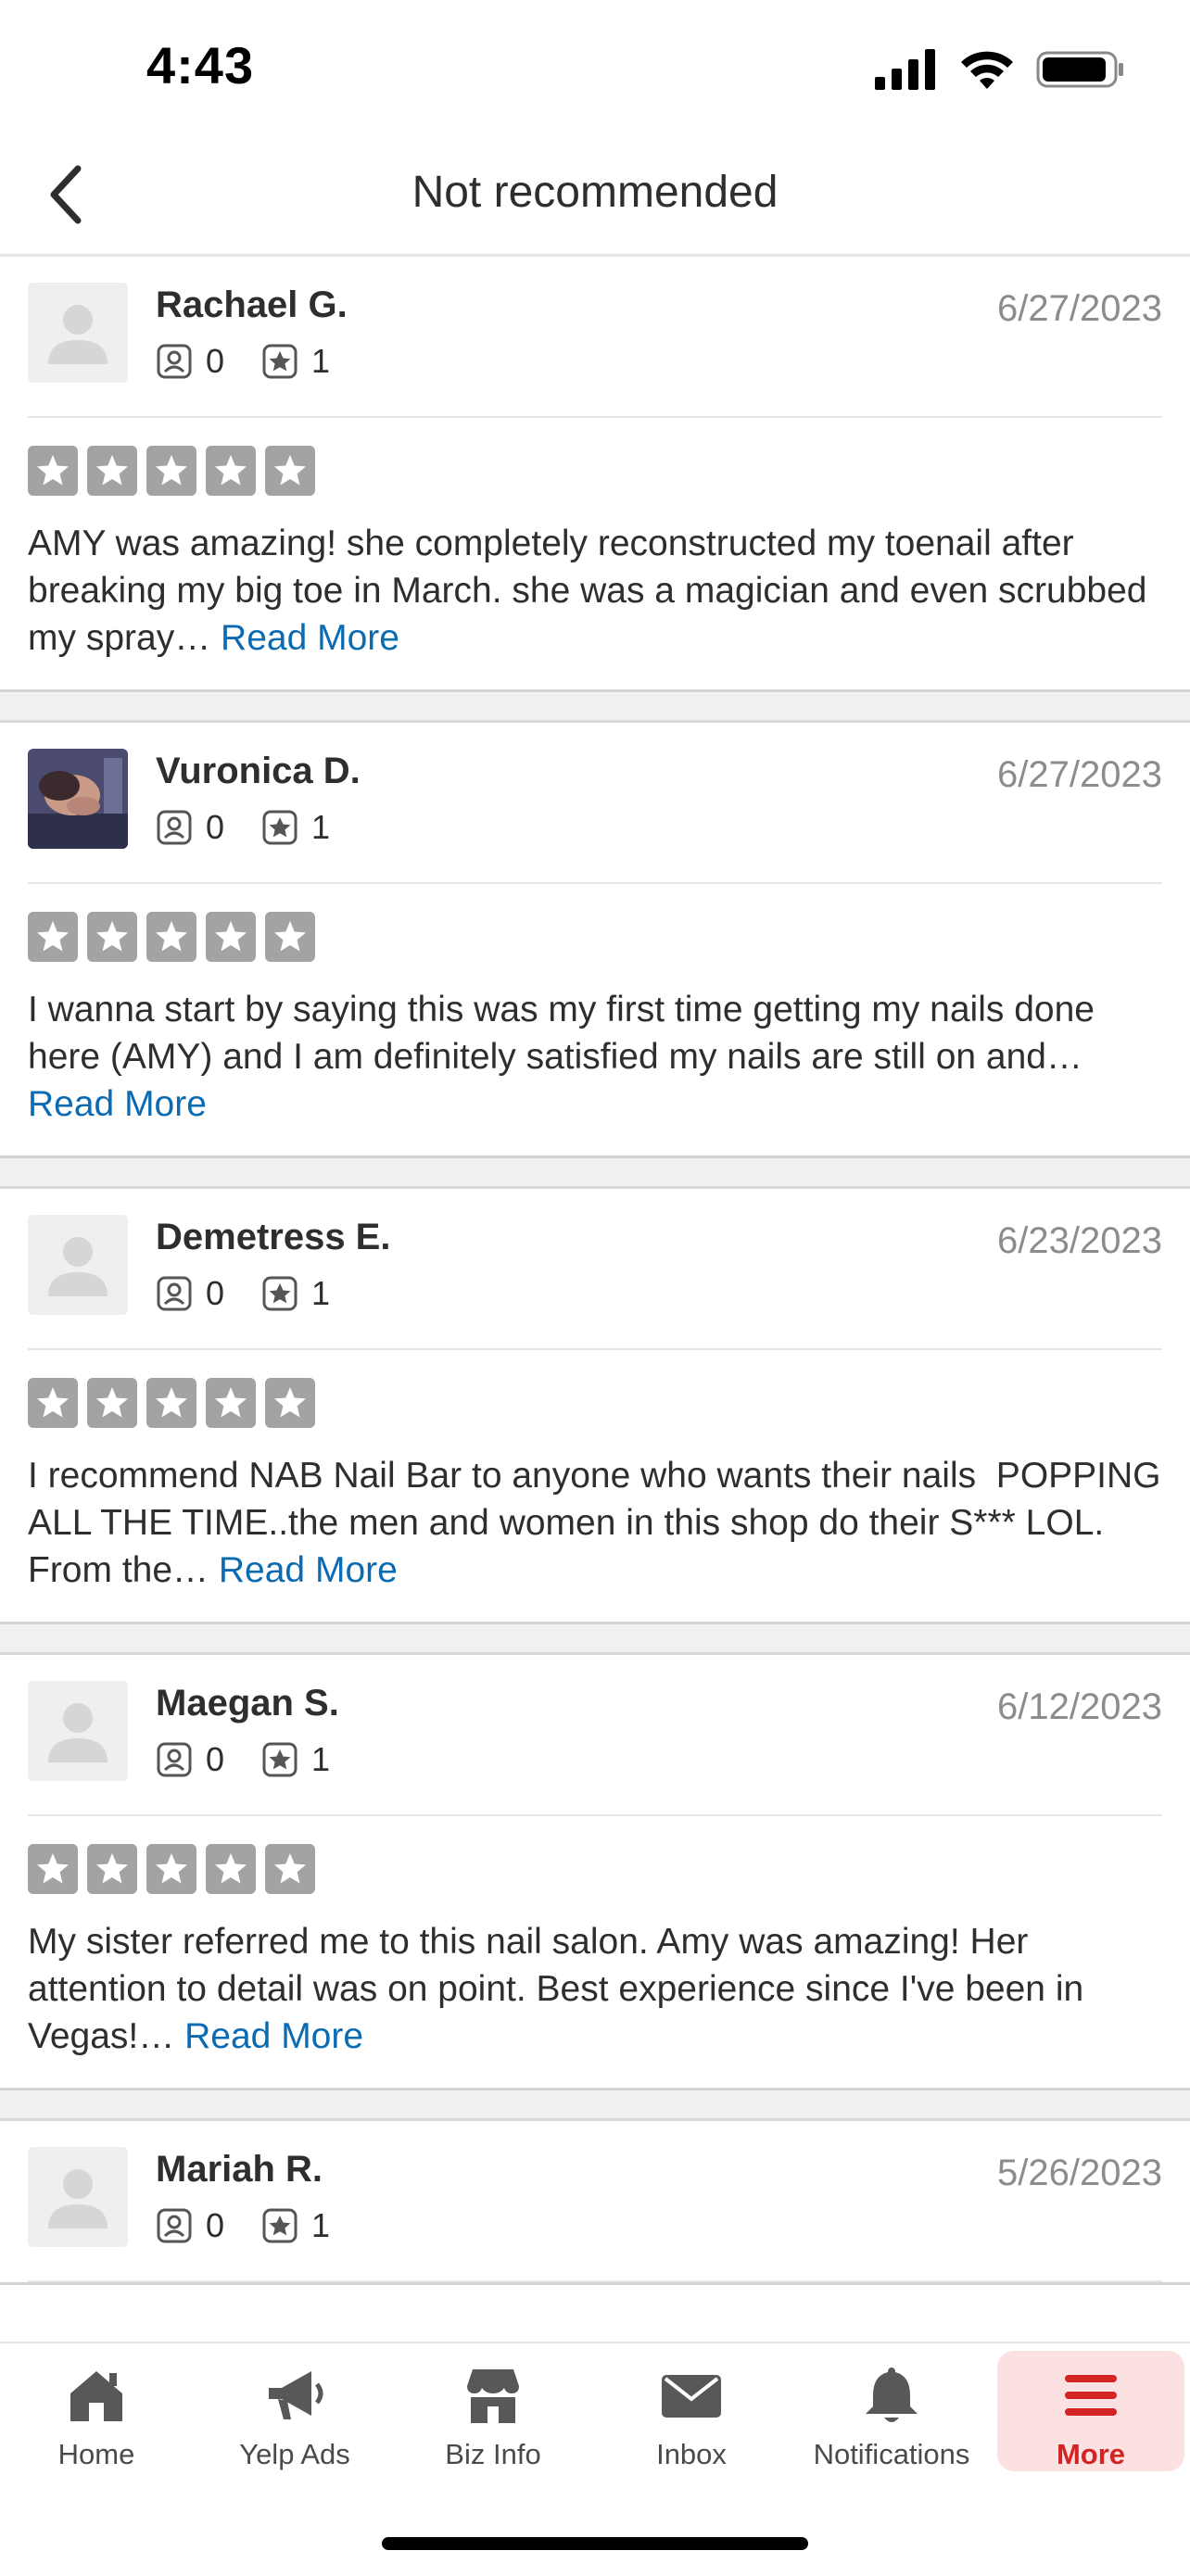 The width and height of the screenshot is (1190, 2576). What do you see at coordinates (258, 772) in the screenshot?
I see `reviewer-name: Vuronica D.` at bounding box center [258, 772].